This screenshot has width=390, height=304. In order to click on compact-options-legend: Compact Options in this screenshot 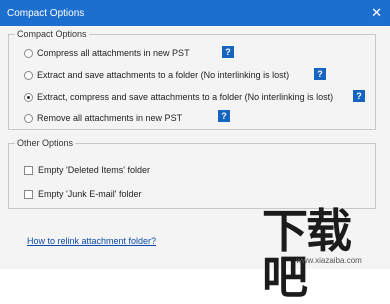, I will do `click(52, 34)`.